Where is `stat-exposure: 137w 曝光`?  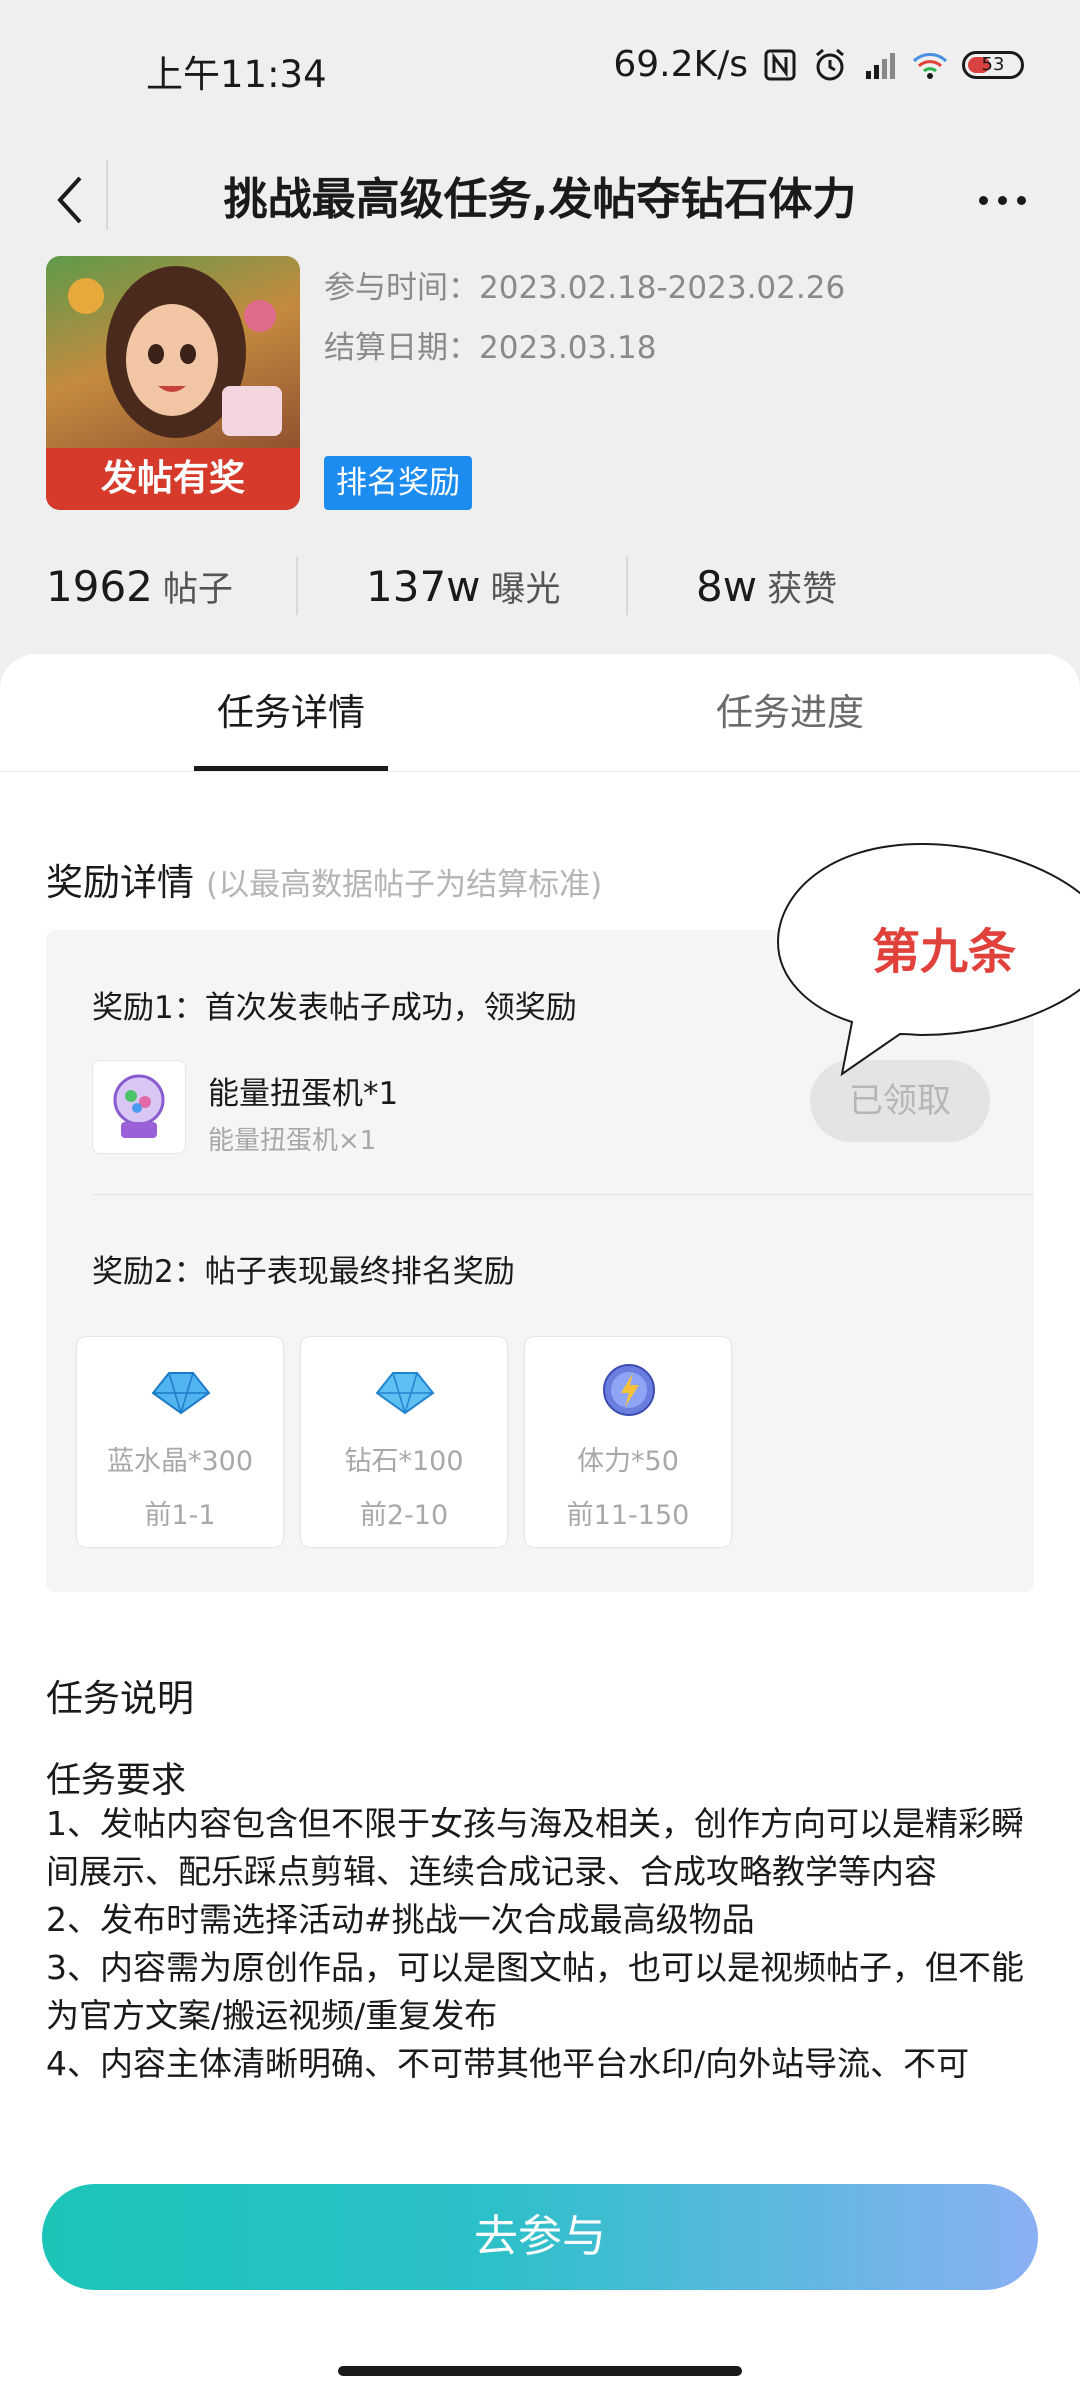 stat-exposure: 137w 曝光 is located at coordinates (463, 587).